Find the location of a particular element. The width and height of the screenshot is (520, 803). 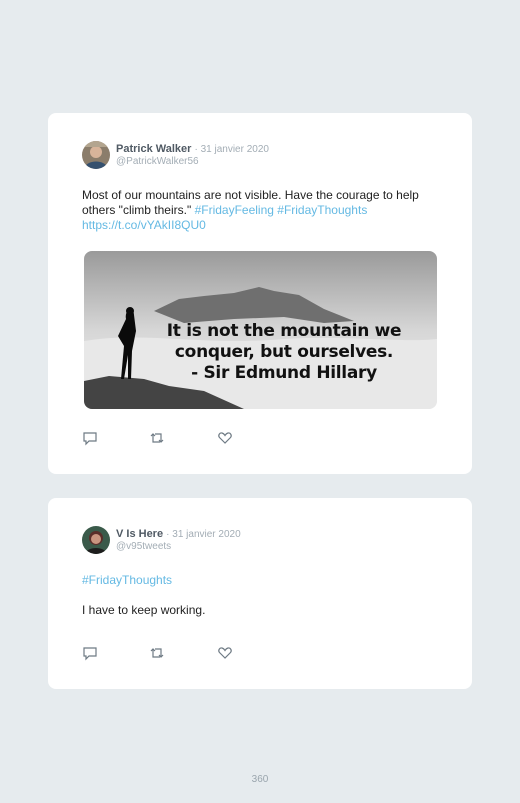

page-number: 360 is located at coordinates (260, 779).